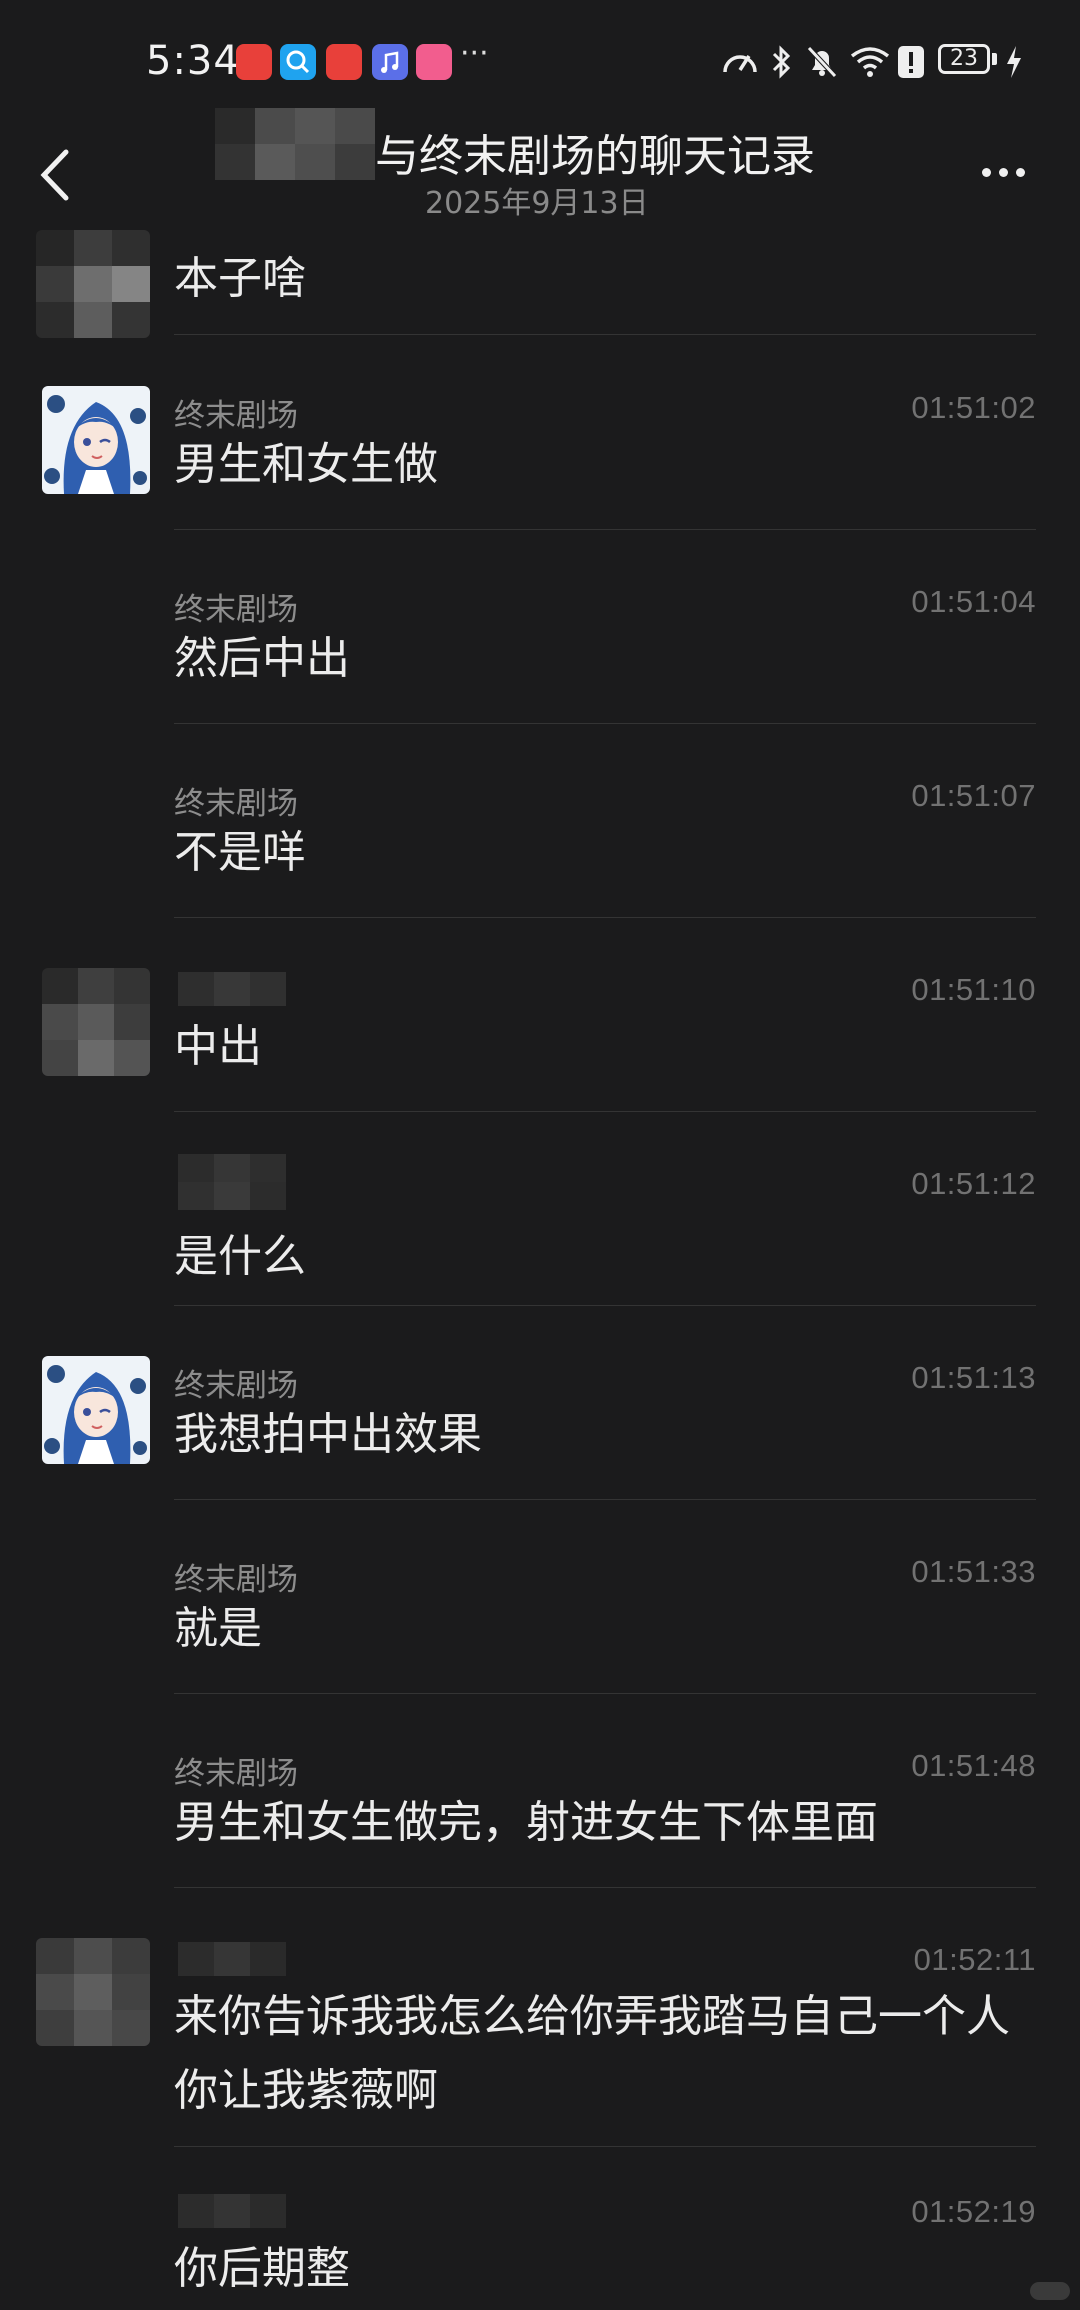 The image size is (1080, 2310). What do you see at coordinates (595, 156) in the screenshot?
I see `page-title: 与终末剧场的聊天记录` at bounding box center [595, 156].